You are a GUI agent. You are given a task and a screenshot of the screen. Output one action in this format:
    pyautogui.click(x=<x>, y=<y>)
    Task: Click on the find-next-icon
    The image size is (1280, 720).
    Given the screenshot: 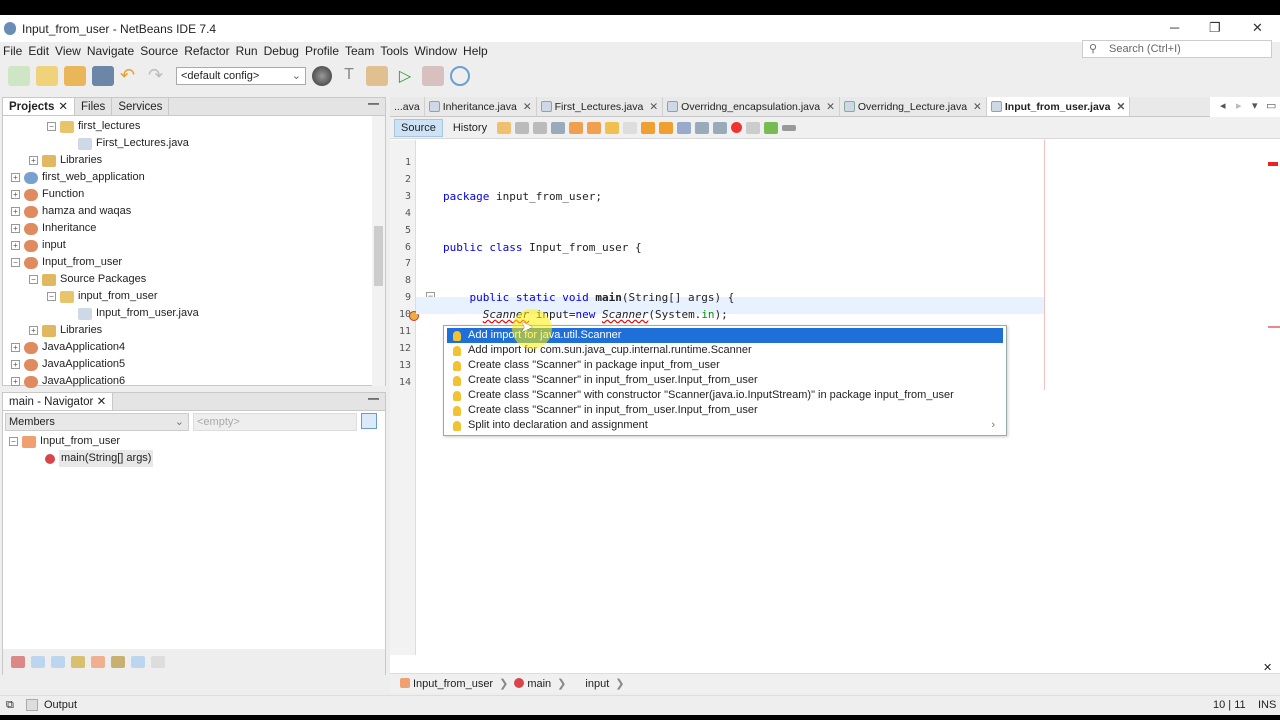 What is the action you would take?
    pyautogui.click(x=594, y=127)
    